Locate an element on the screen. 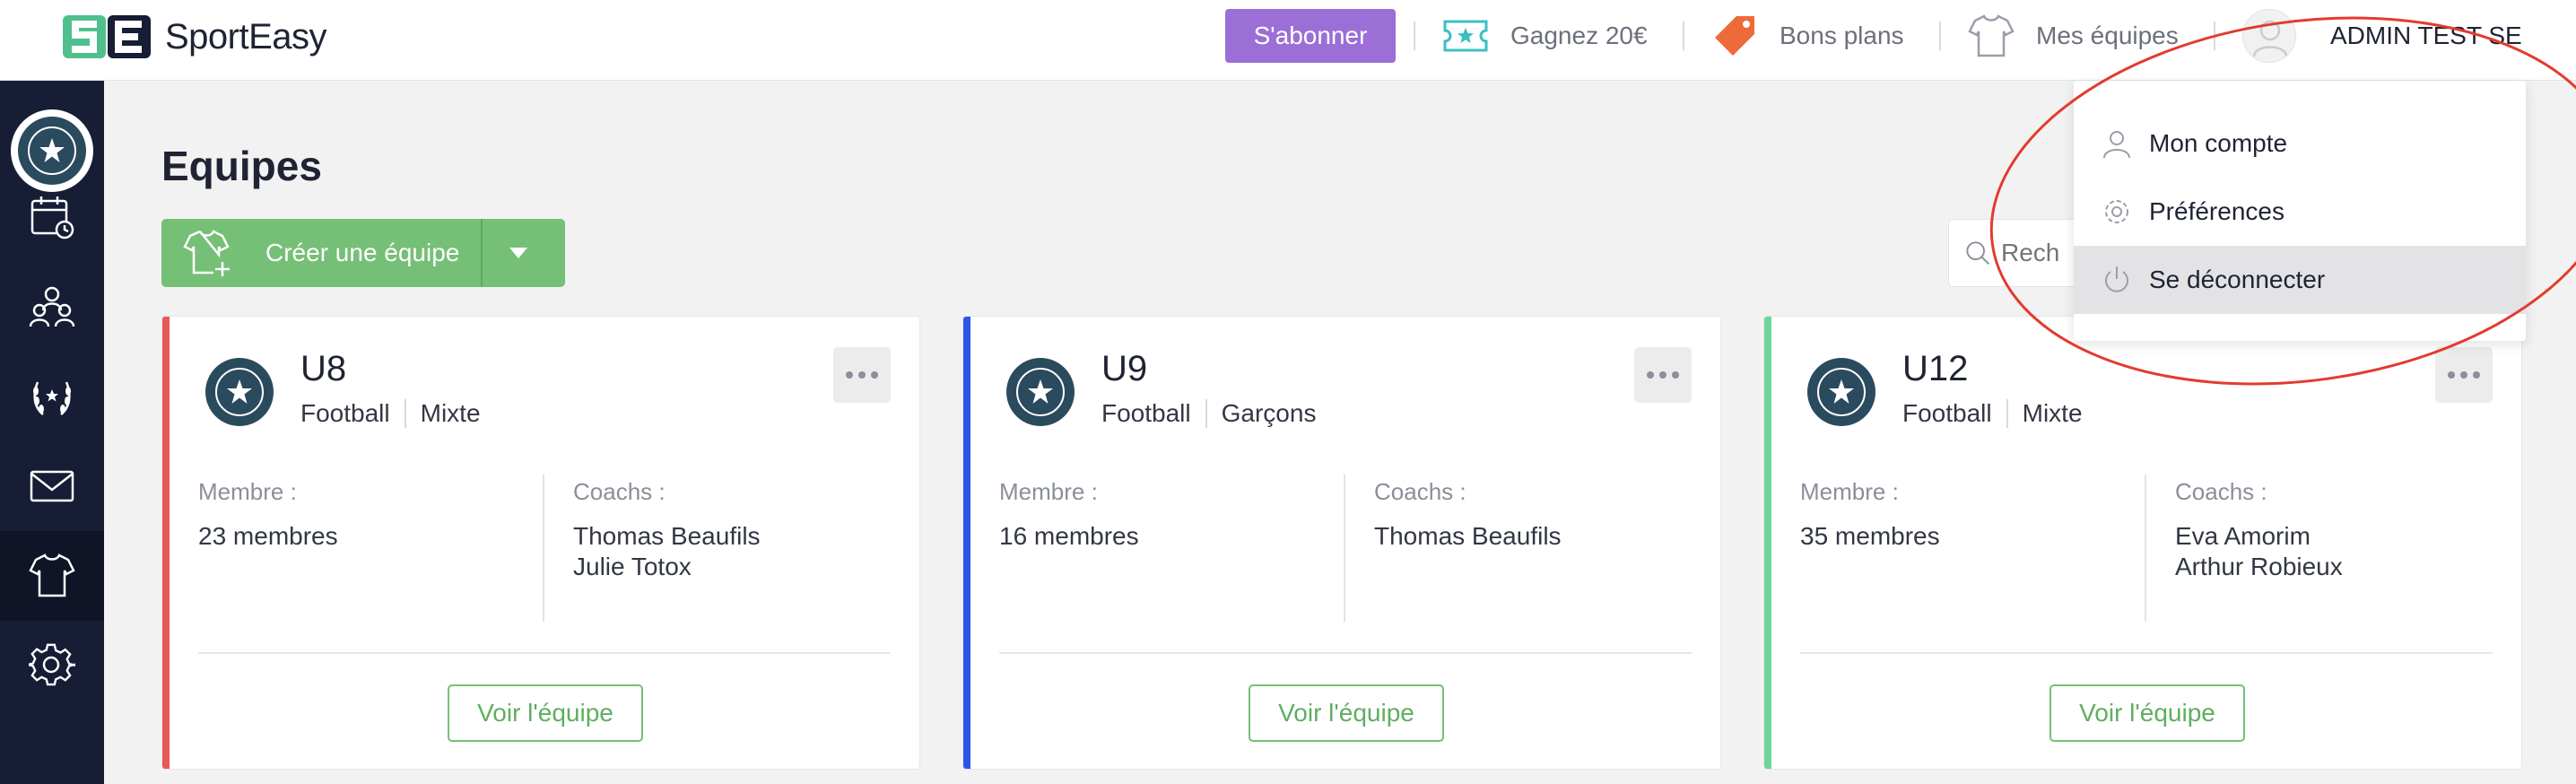  jersey-add-icon is located at coordinates (206, 253).